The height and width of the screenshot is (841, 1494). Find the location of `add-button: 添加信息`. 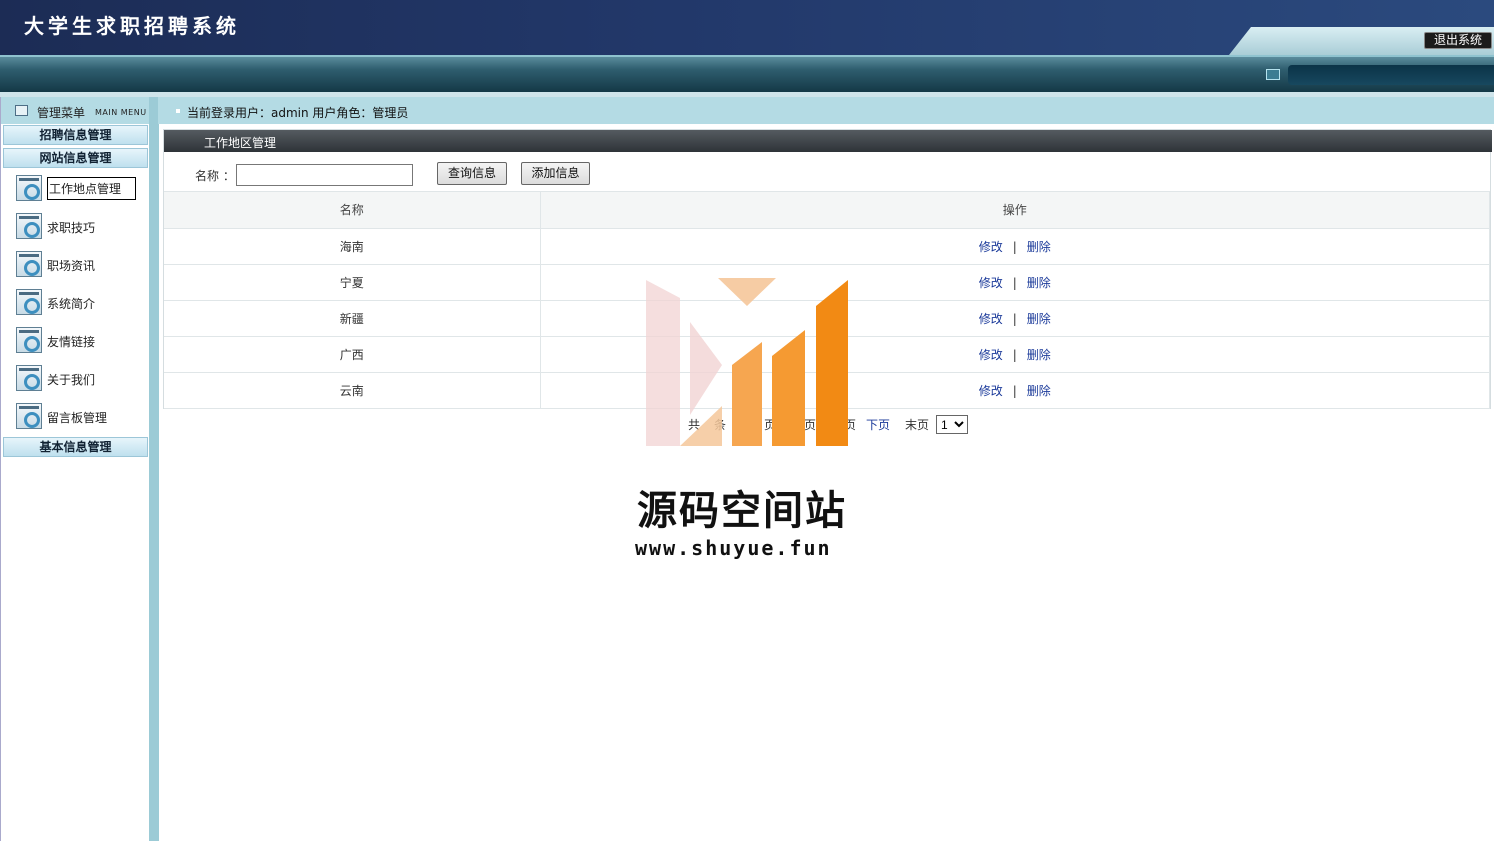

add-button: 添加信息 is located at coordinates (555, 173).